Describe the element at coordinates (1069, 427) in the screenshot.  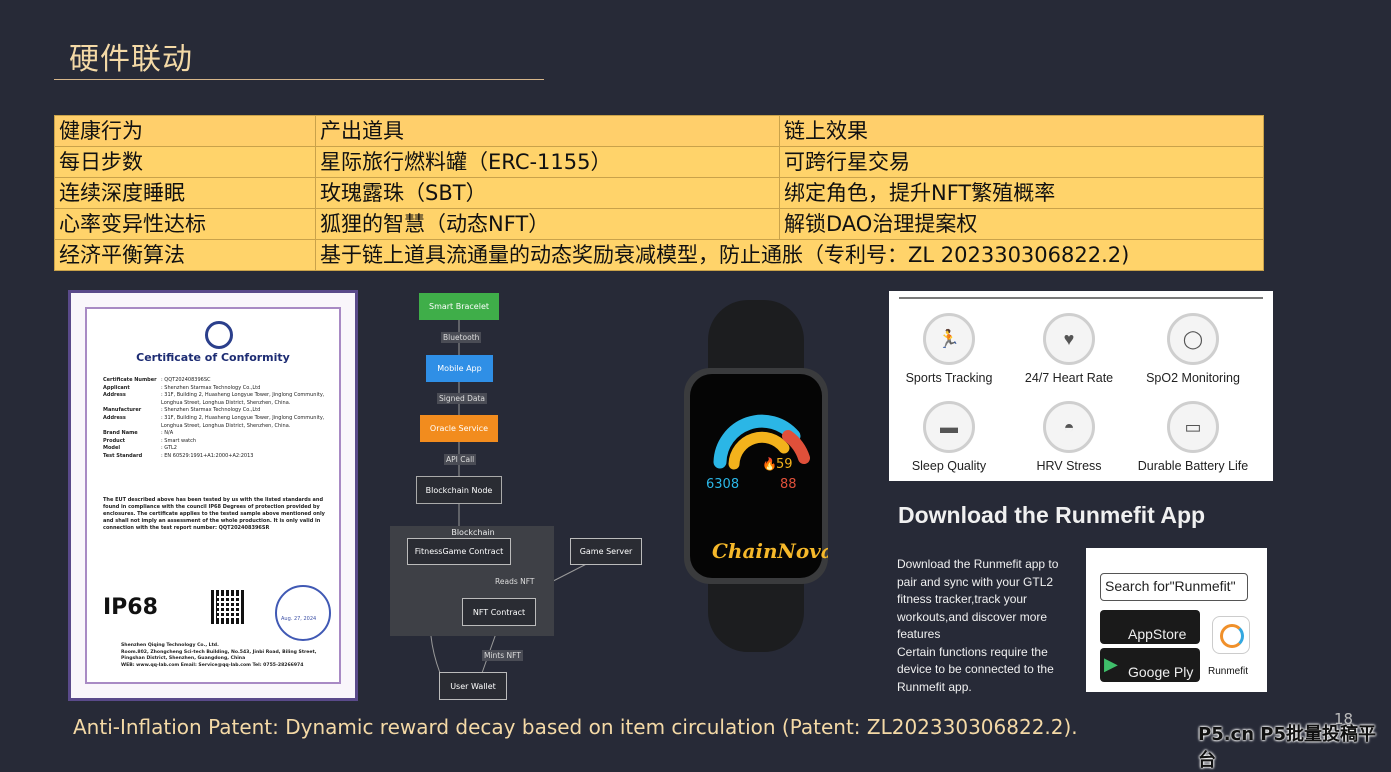
I see `stress-icon: ◓` at that location.